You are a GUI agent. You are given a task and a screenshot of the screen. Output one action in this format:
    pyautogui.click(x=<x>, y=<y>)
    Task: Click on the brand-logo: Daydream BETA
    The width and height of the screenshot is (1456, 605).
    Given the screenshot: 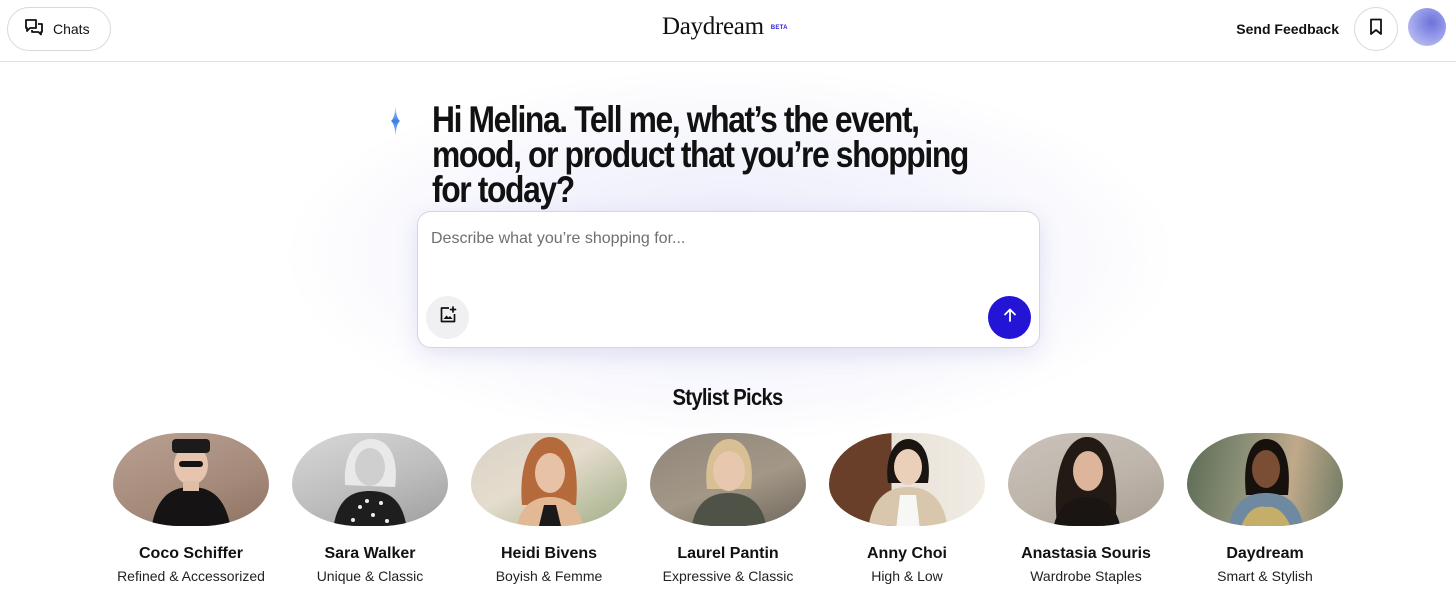 What is the action you would take?
    pyautogui.click(x=725, y=27)
    